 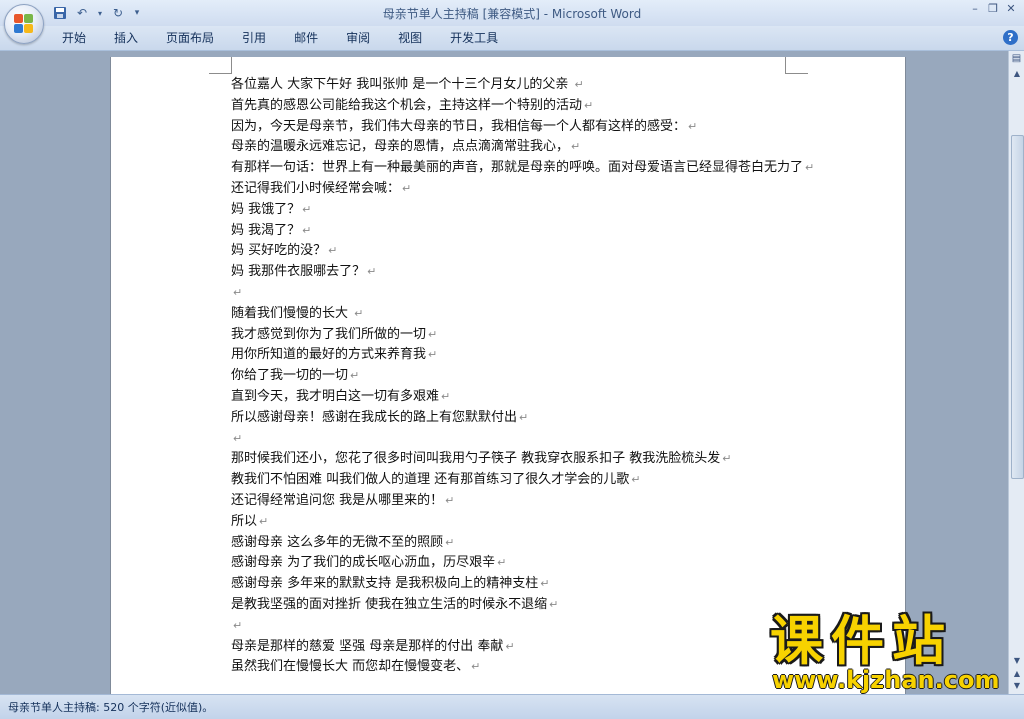 What do you see at coordinates (541, 210) in the screenshot?
I see `document-paragraph: 妈 我饿了？ ↵` at bounding box center [541, 210].